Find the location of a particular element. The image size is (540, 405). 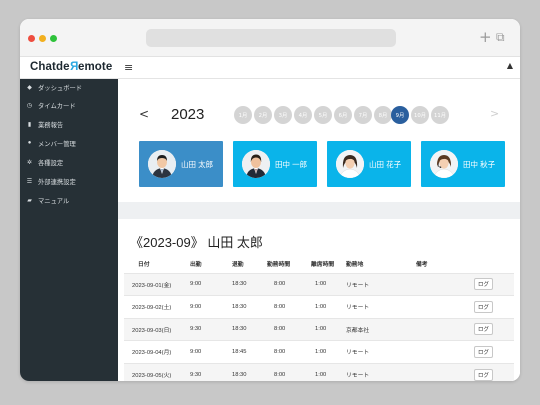

new-tab-icon: + is located at coordinates (485, 37).